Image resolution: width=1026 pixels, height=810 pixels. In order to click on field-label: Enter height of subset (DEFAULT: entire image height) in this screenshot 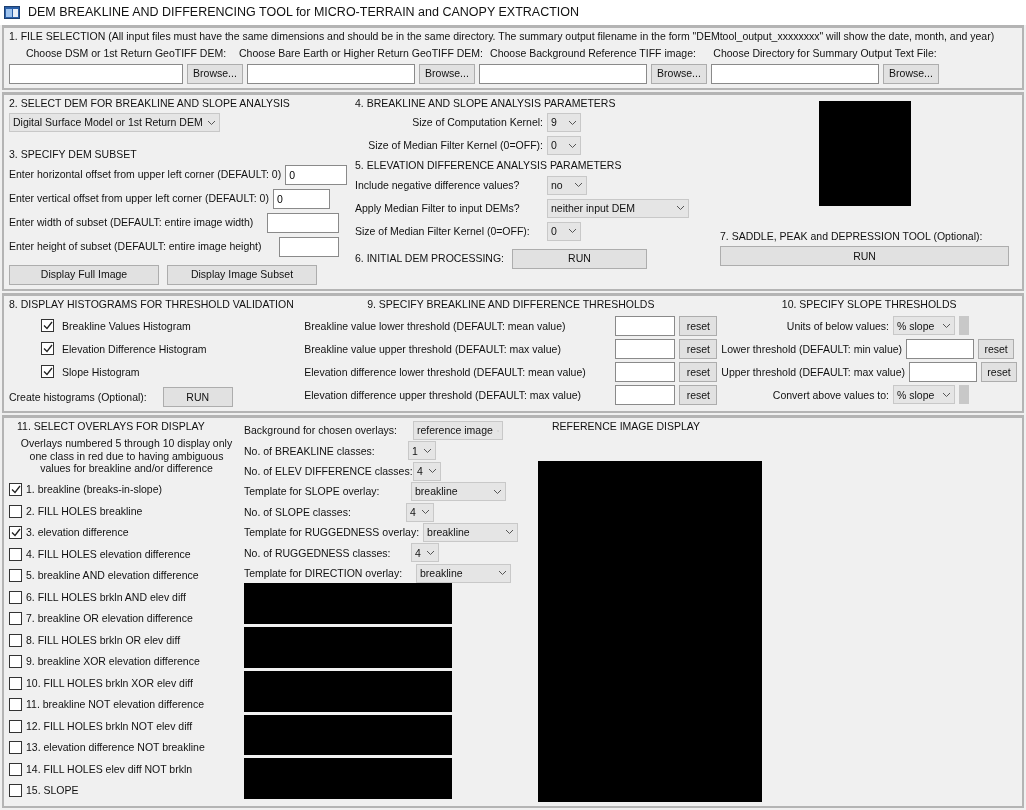, I will do `click(135, 247)`.